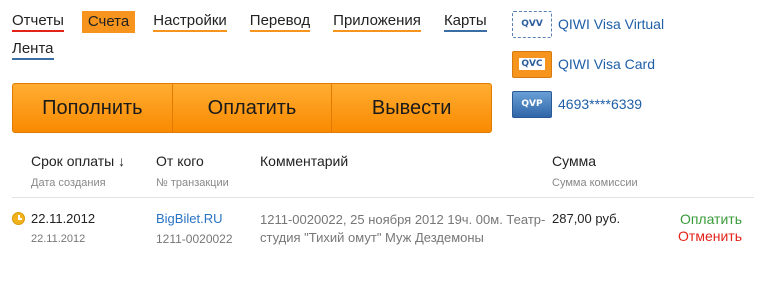 This screenshot has height=298, width=766. I want to click on nav-item-reports: Отчеты, so click(38, 21).